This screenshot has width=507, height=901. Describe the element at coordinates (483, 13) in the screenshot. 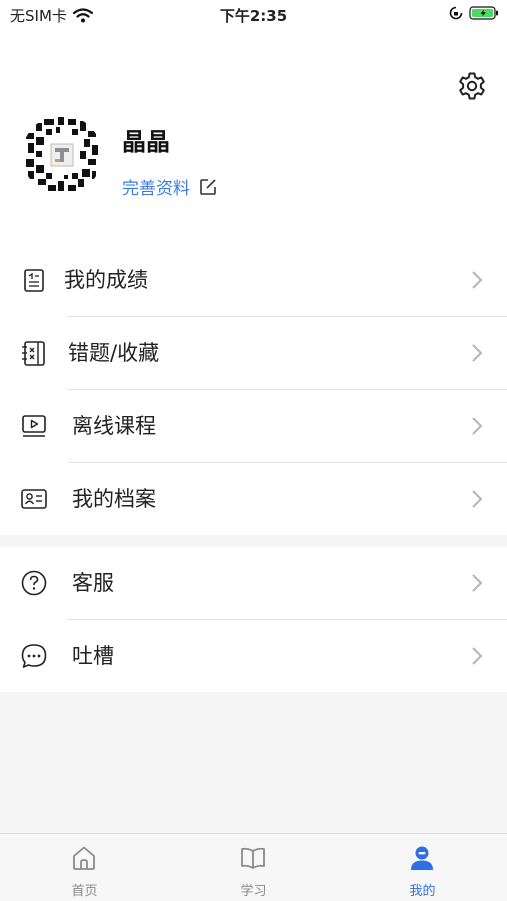

I see `battery-icon` at that location.